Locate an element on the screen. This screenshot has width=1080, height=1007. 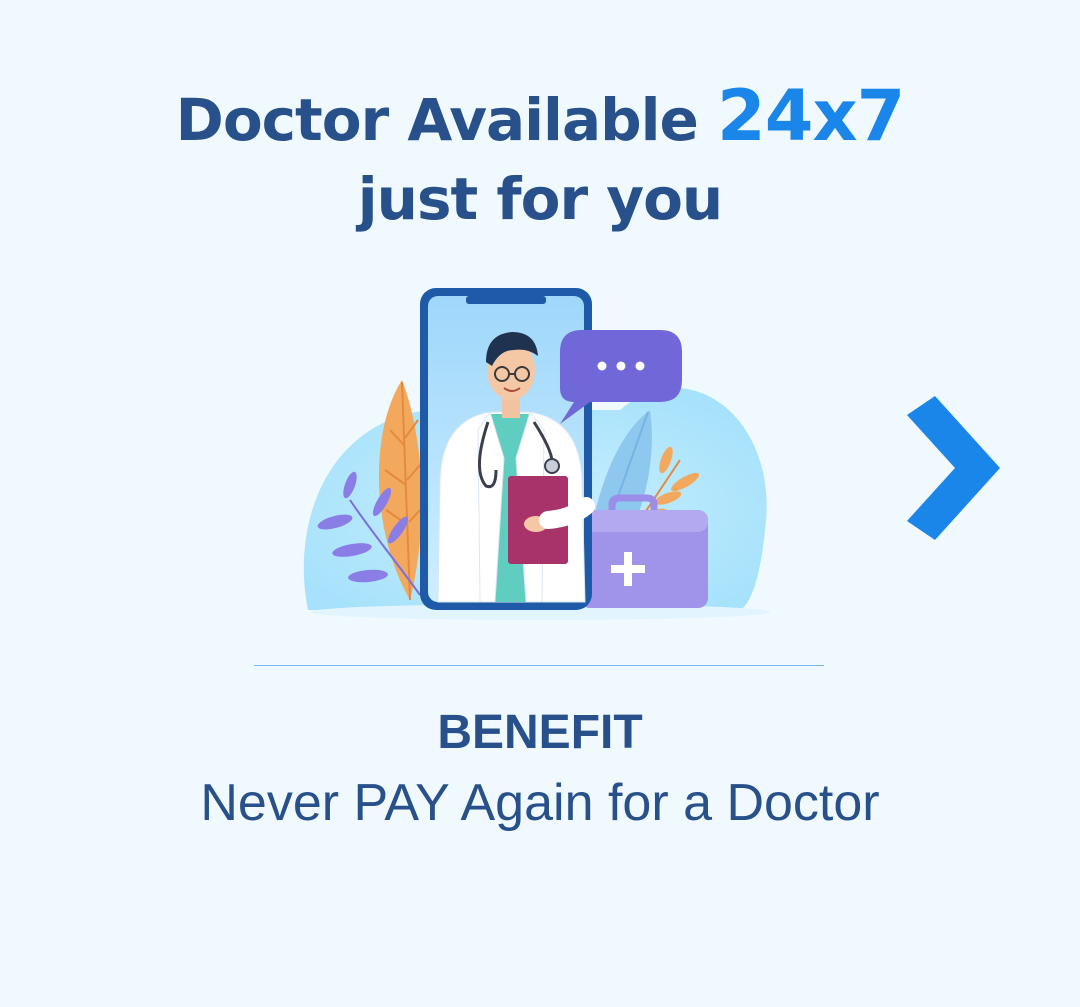
chevron-right-icon is located at coordinates (952, 470).